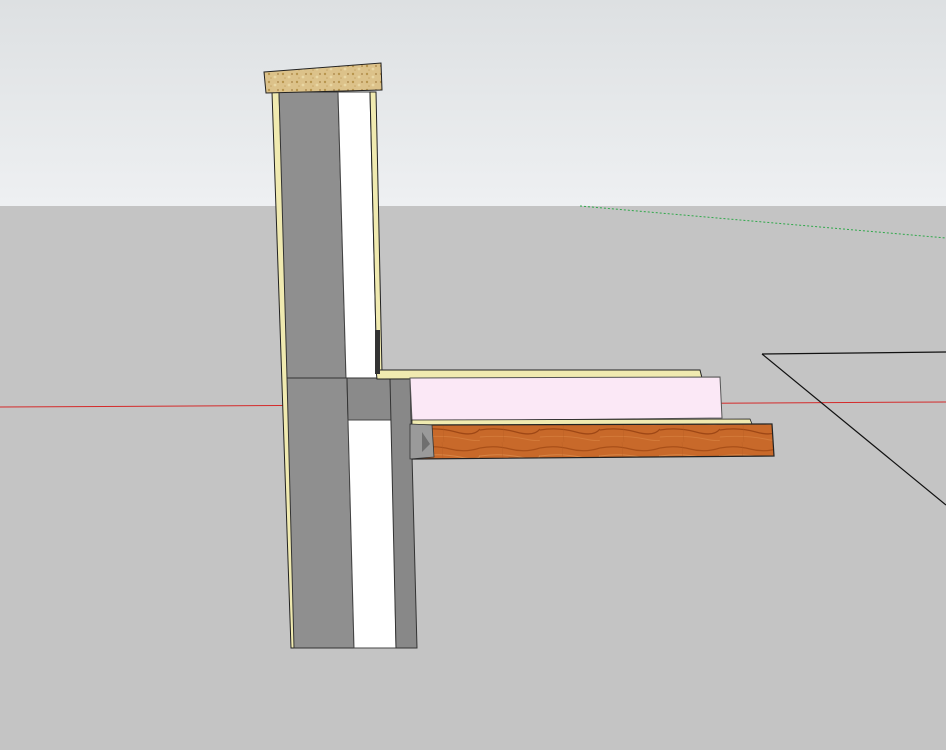 The width and height of the screenshot is (946, 750). What do you see at coordinates (593, 441) in the screenshot?
I see `floor-wood-boards` at bounding box center [593, 441].